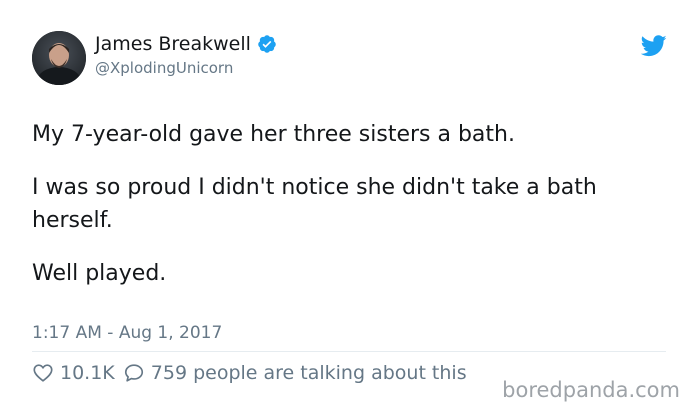  I want to click on reply-button: 759 people are talking about this, so click(295, 373).